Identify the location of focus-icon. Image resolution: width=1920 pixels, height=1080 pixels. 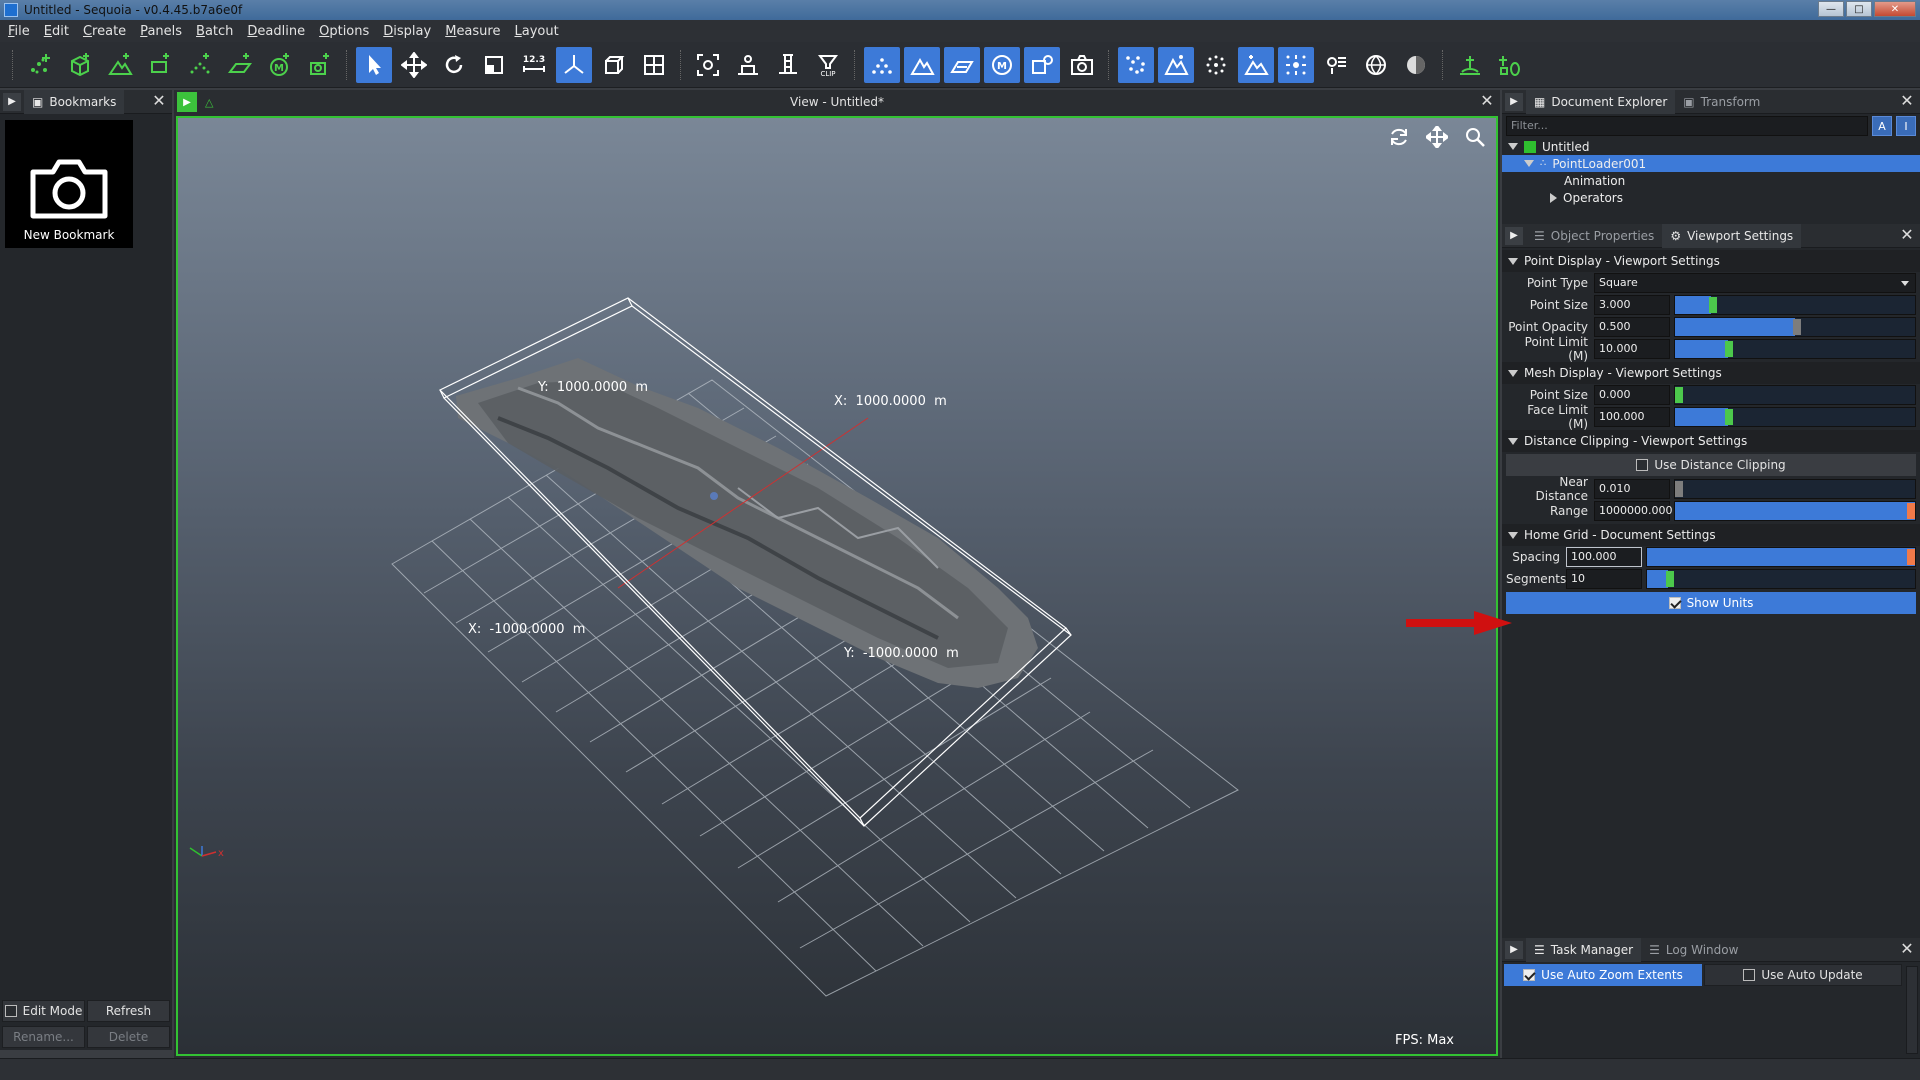
(708, 65).